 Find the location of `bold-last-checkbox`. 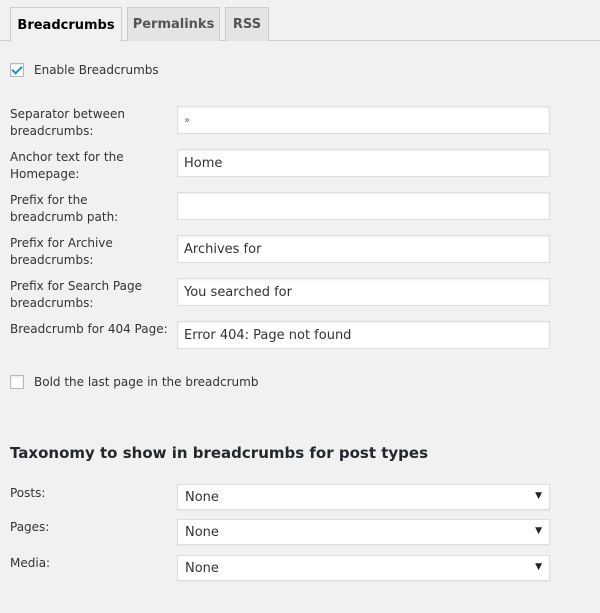

bold-last-checkbox is located at coordinates (17, 382).